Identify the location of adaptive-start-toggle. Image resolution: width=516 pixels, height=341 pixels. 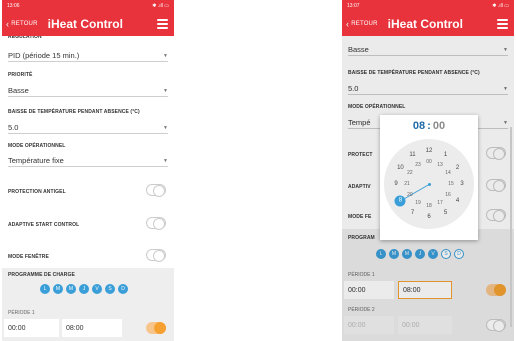
(156, 223).